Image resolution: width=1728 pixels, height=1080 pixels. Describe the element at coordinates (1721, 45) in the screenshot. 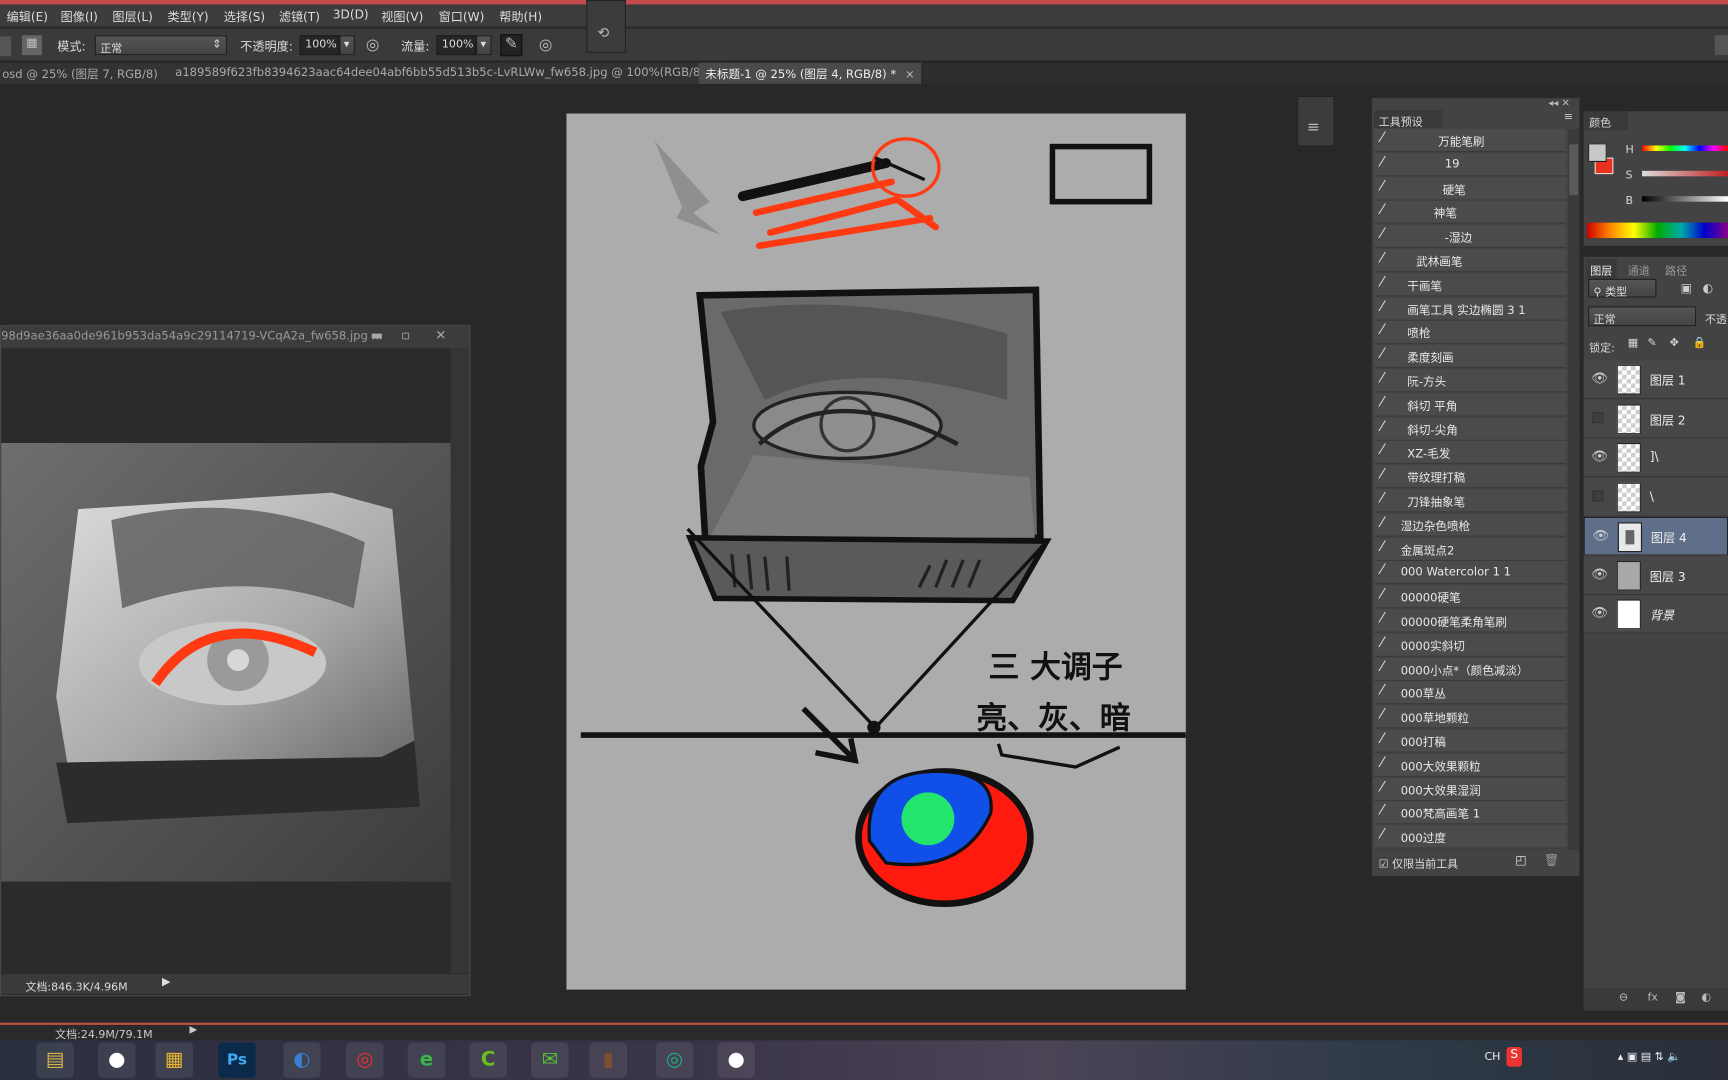

I see `workspace-button` at that location.